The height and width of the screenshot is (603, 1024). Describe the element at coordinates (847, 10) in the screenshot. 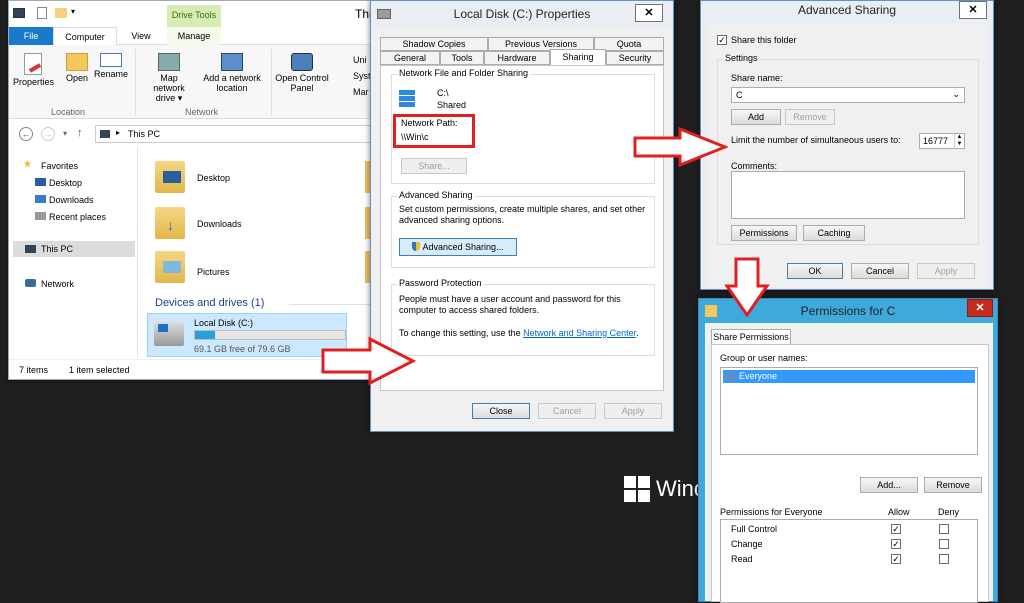

I see `advanced-sharing-title: Advanced Sharing` at that location.